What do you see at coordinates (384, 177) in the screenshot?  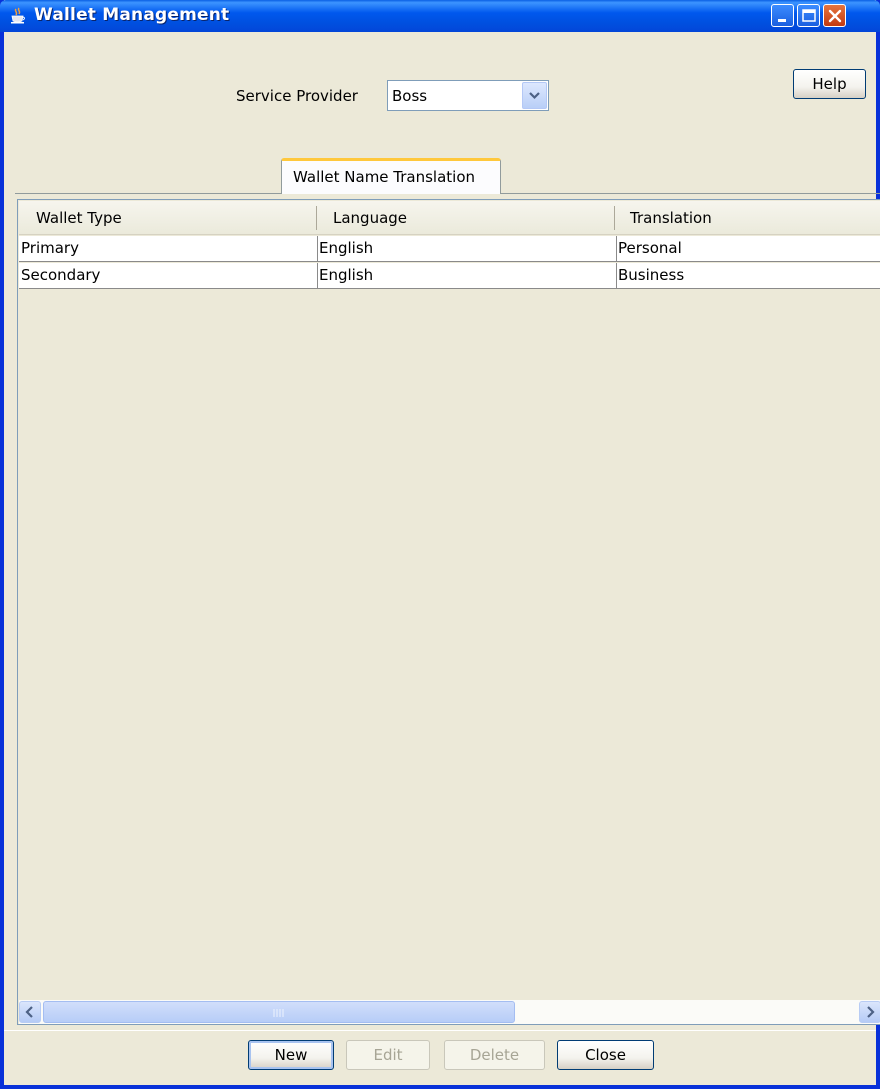 I see `tab-label: Wallet Name Translation` at bounding box center [384, 177].